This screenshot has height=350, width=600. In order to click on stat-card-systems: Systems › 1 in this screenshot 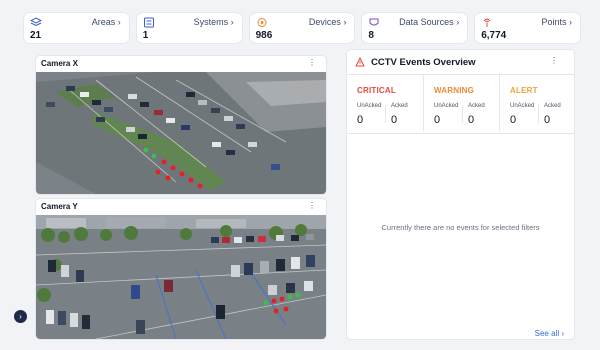, I will do `click(189, 28)`.